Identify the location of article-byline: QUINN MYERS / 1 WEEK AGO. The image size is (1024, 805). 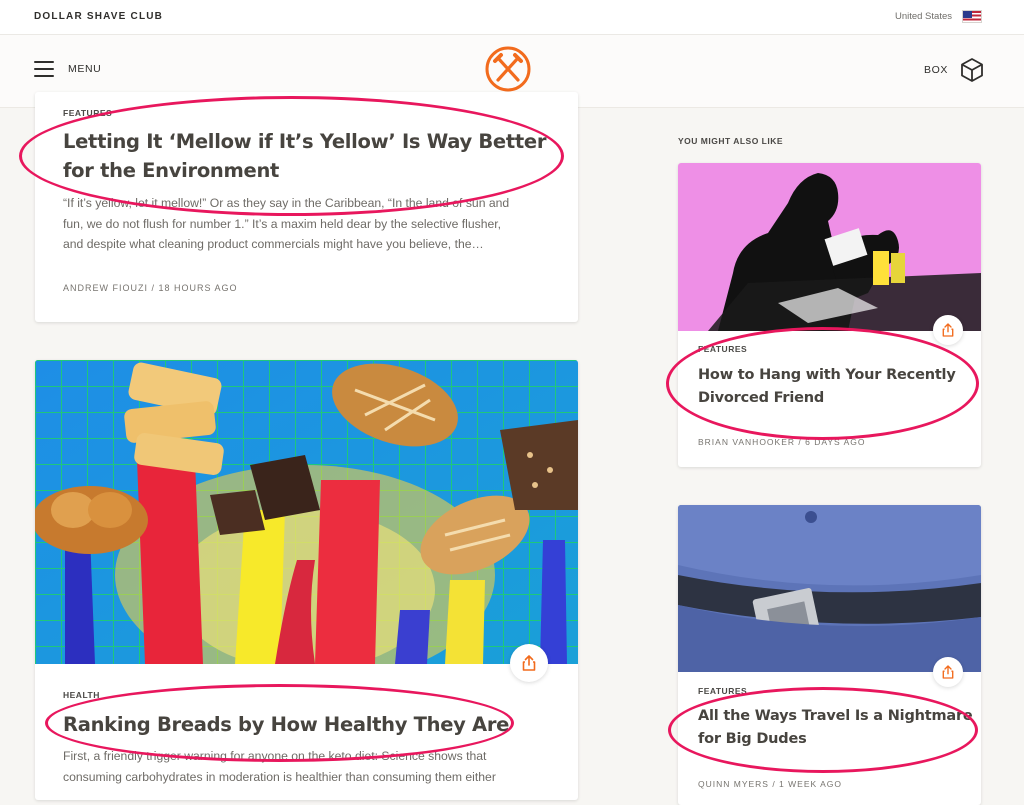
(770, 784).